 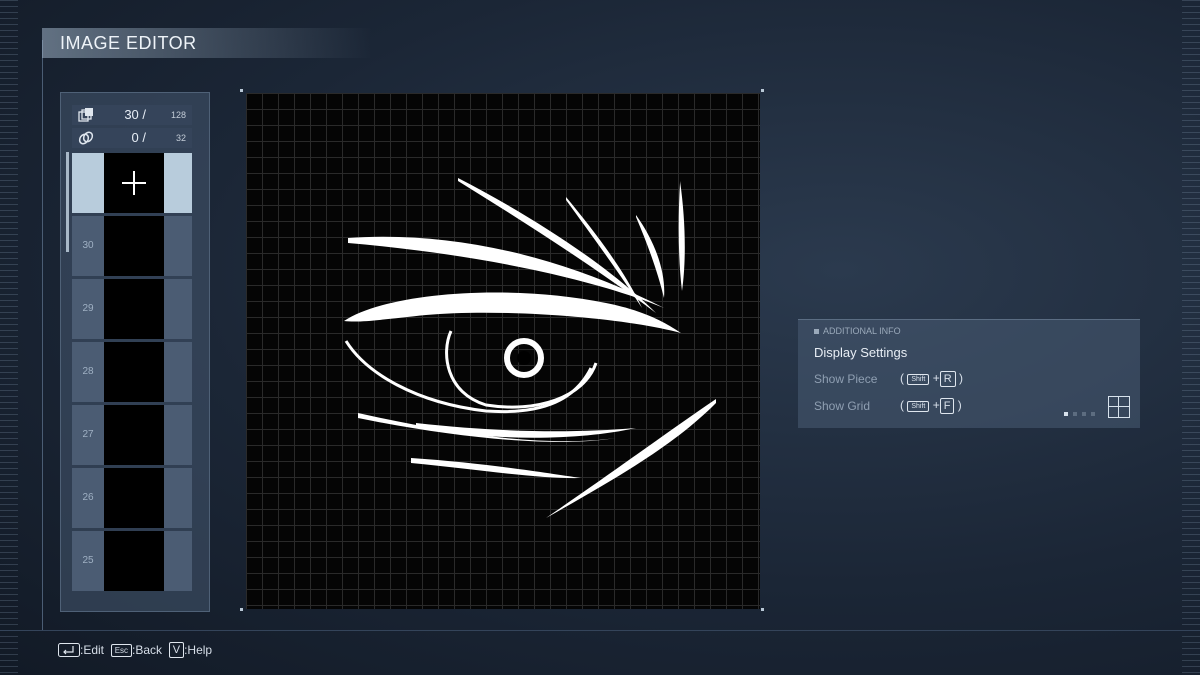 What do you see at coordinates (180, 138) in the screenshot?
I see `link-max: 32` at bounding box center [180, 138].